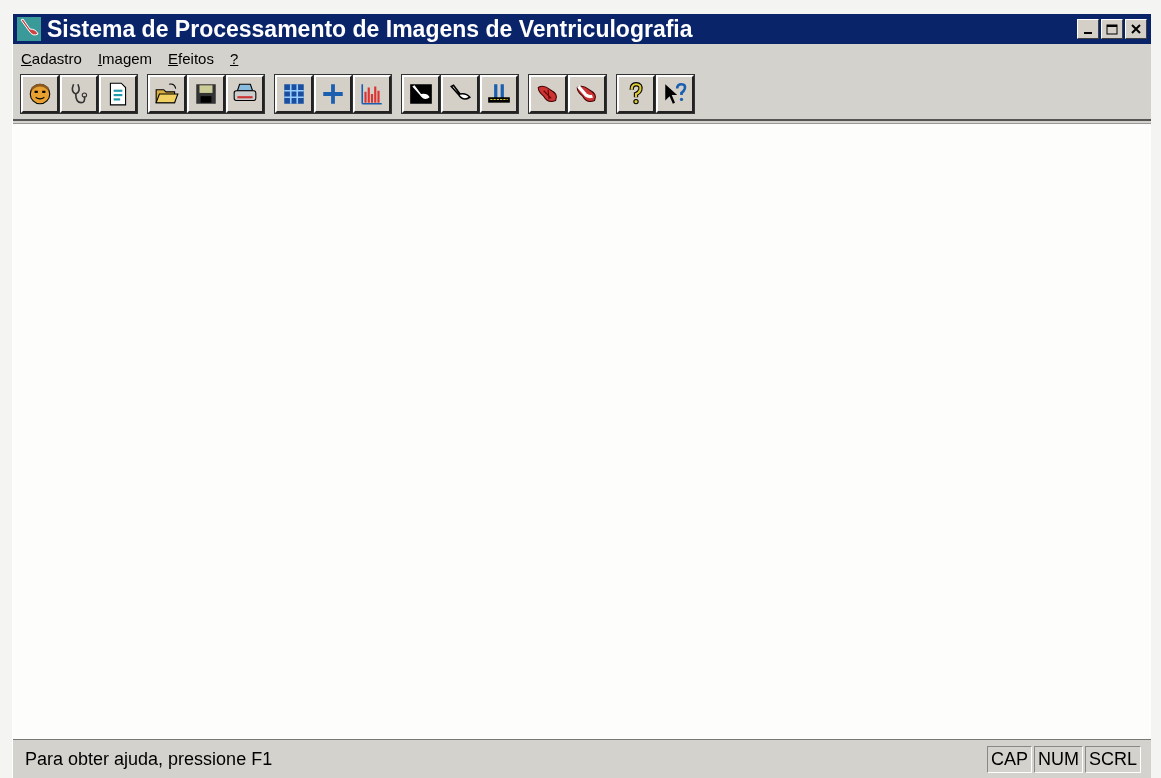 The image size is (1161, 778). Describe the element at coordinates (51, 58) in the screenshot. I see `menu-item: Cadastro` at that location.